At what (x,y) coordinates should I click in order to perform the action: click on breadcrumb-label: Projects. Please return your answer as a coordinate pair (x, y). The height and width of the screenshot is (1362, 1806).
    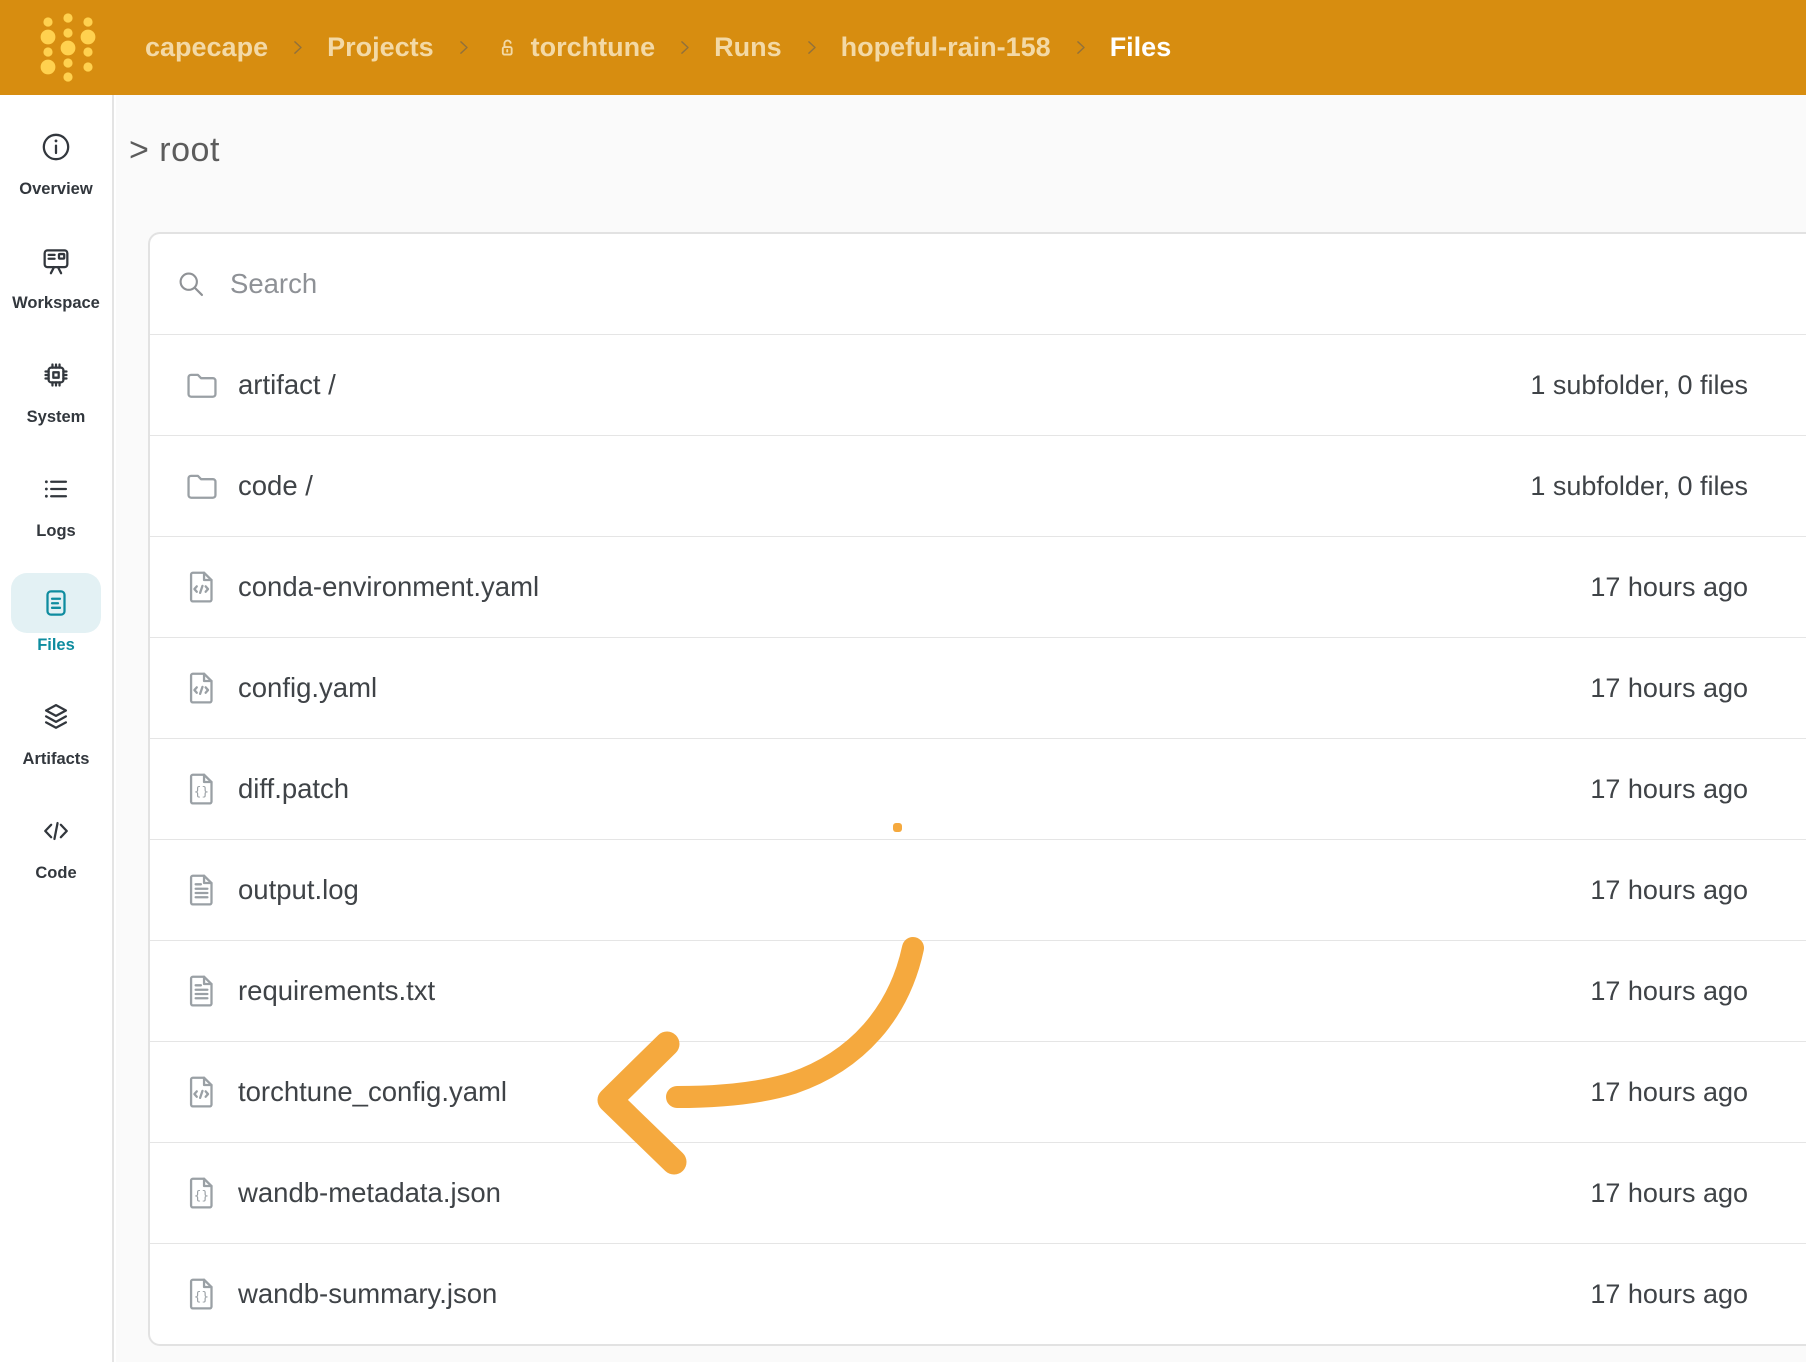
    Looking at the image, I should click on (380, 47).